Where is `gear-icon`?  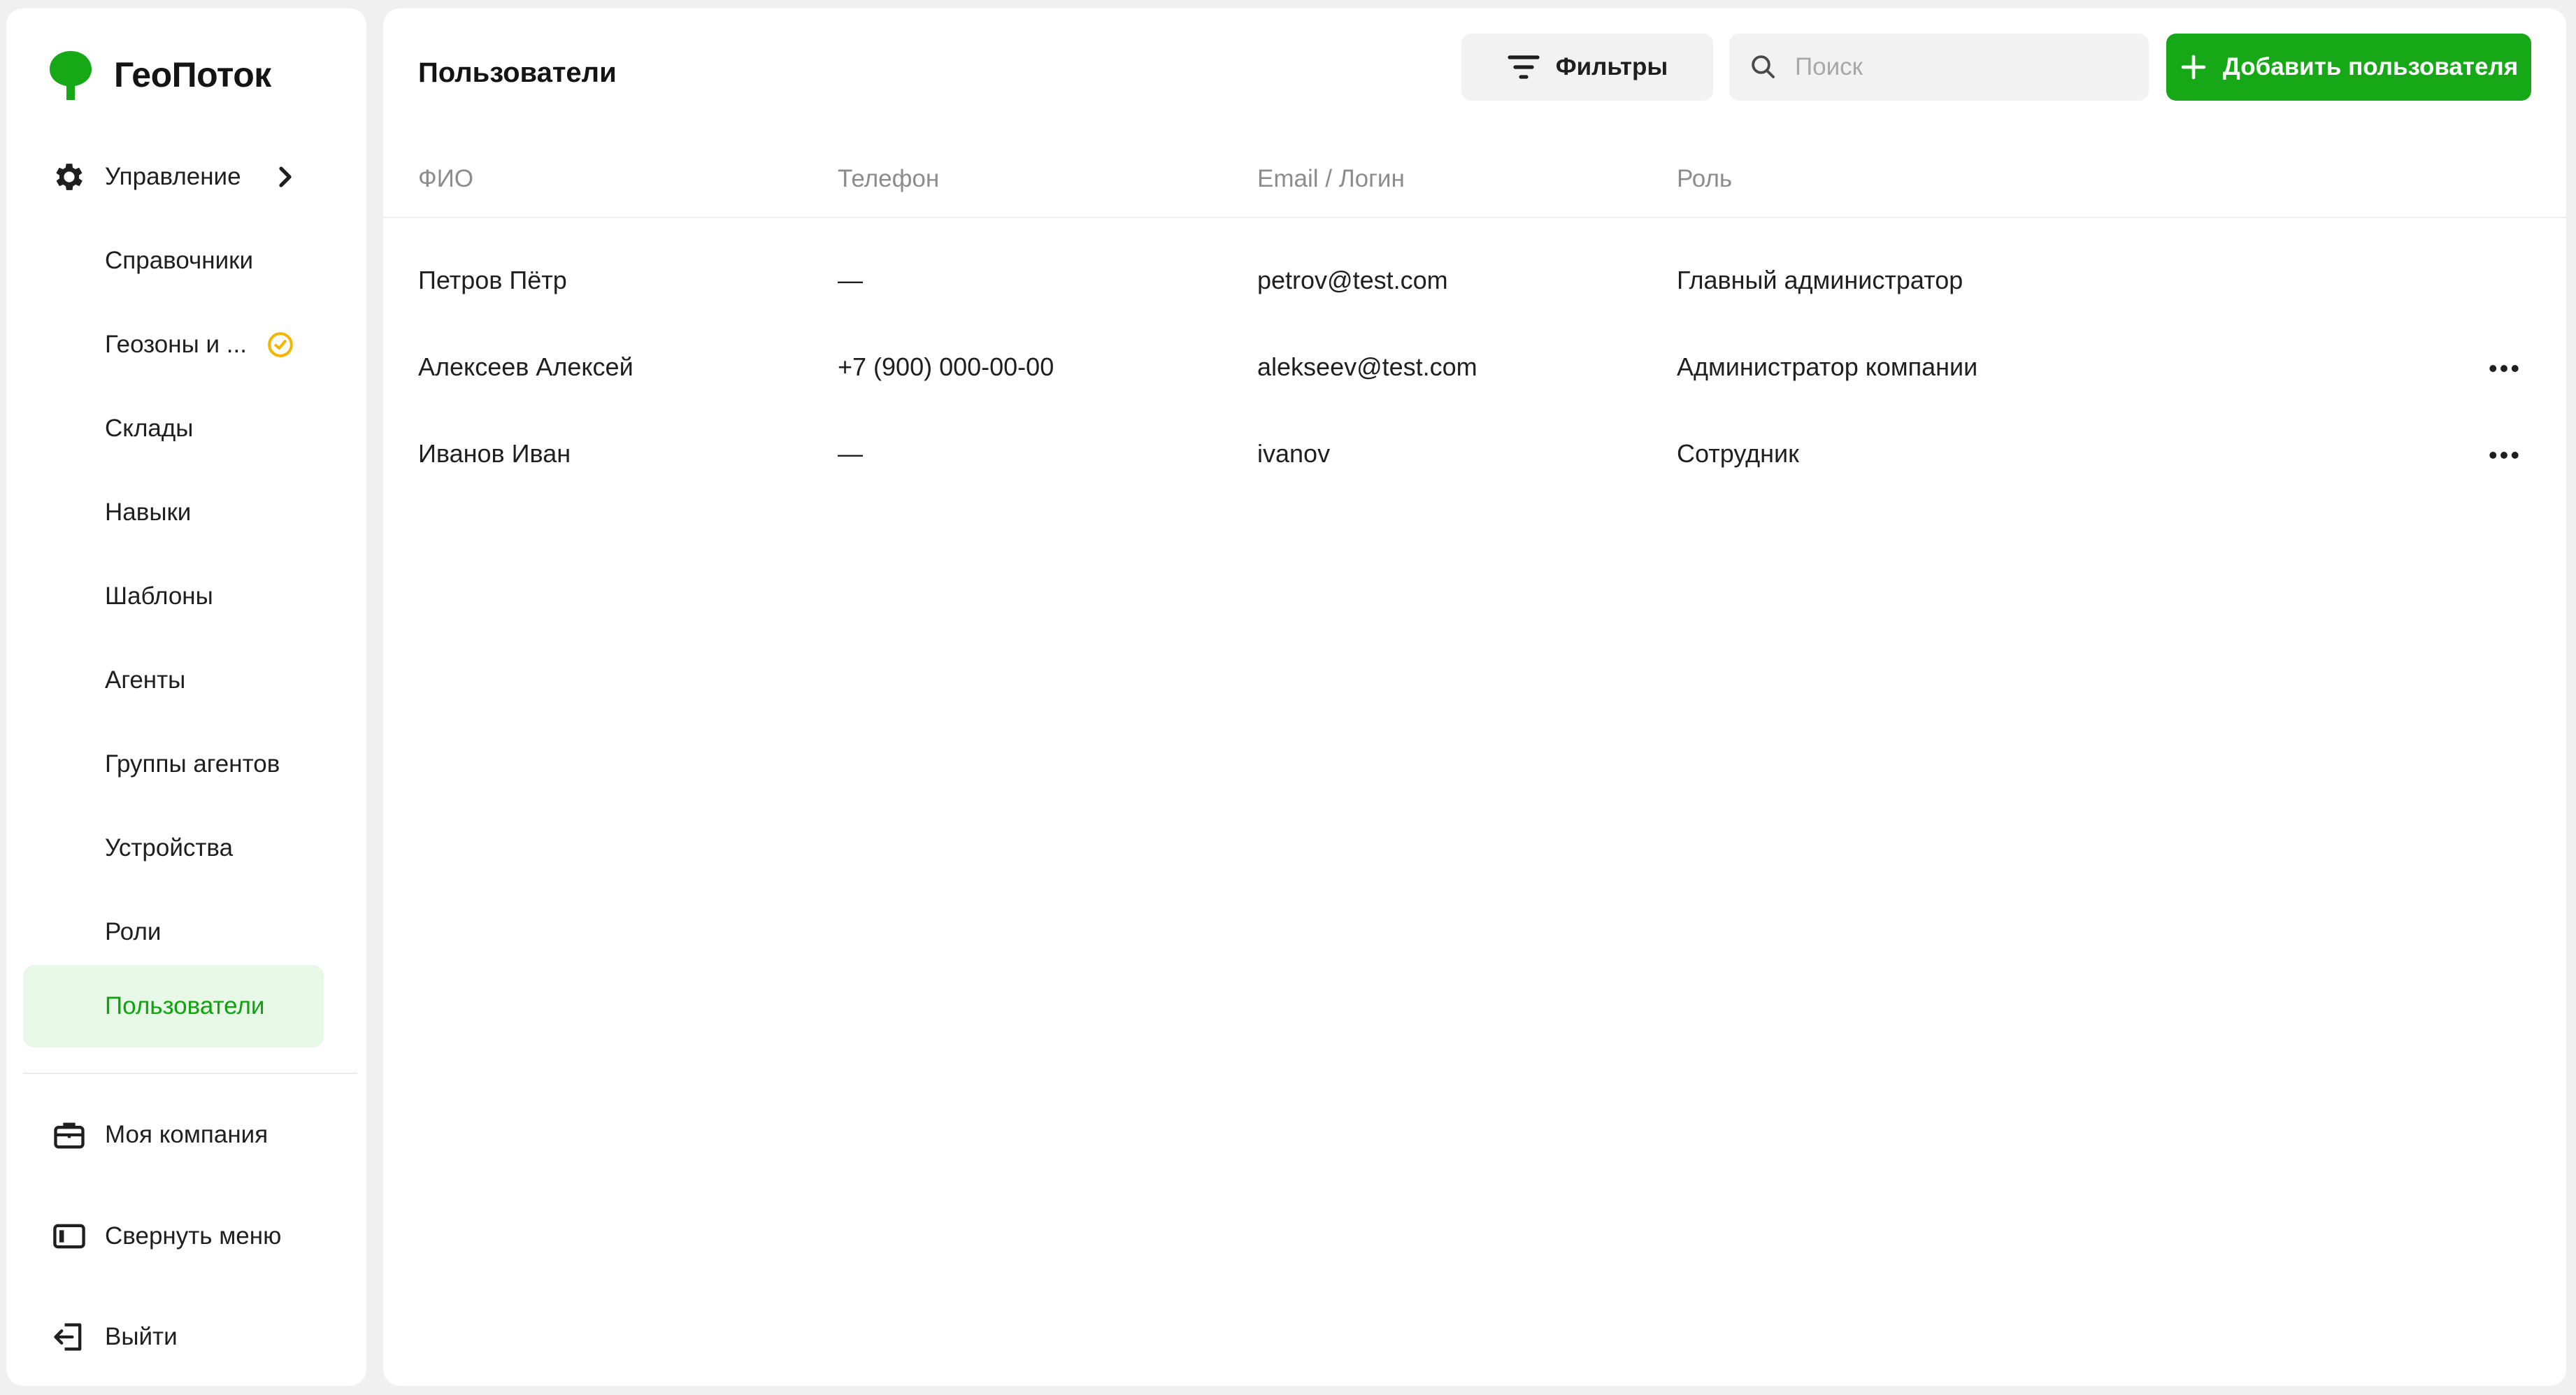 gear-icon is located at coordinates (69, 177).